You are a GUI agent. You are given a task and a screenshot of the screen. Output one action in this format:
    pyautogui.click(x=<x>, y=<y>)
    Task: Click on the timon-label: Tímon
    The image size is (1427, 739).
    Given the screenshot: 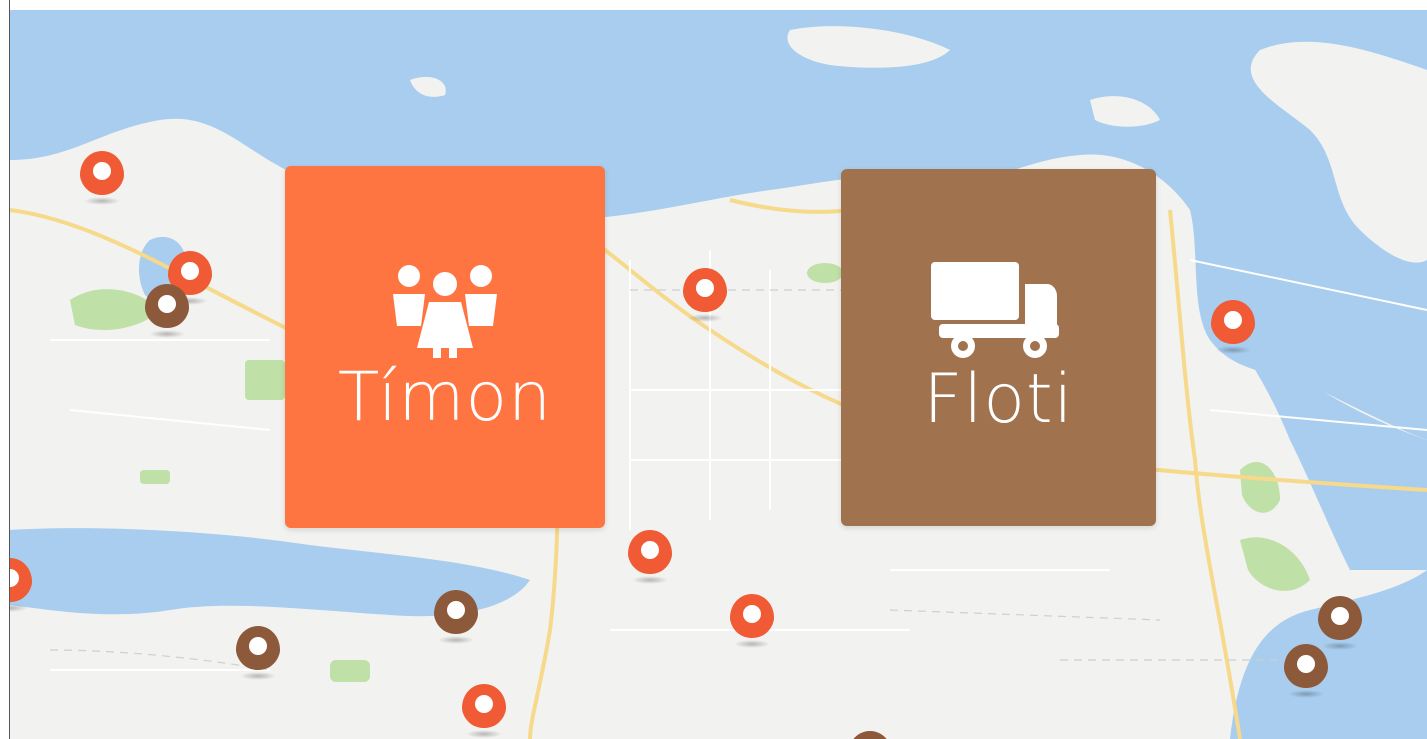 What is the action you would take?
    pyautogui.click(x=445, y=397)
    